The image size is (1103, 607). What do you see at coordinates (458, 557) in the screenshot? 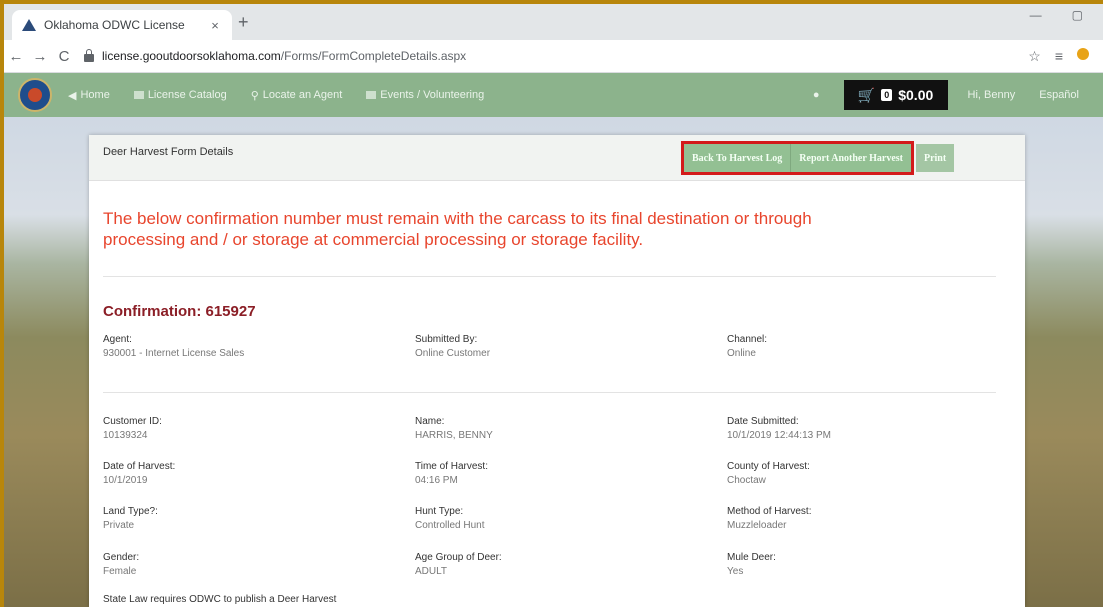
I see `age-group-label: Age Group of Deer:` at bounding box center [458, 557].